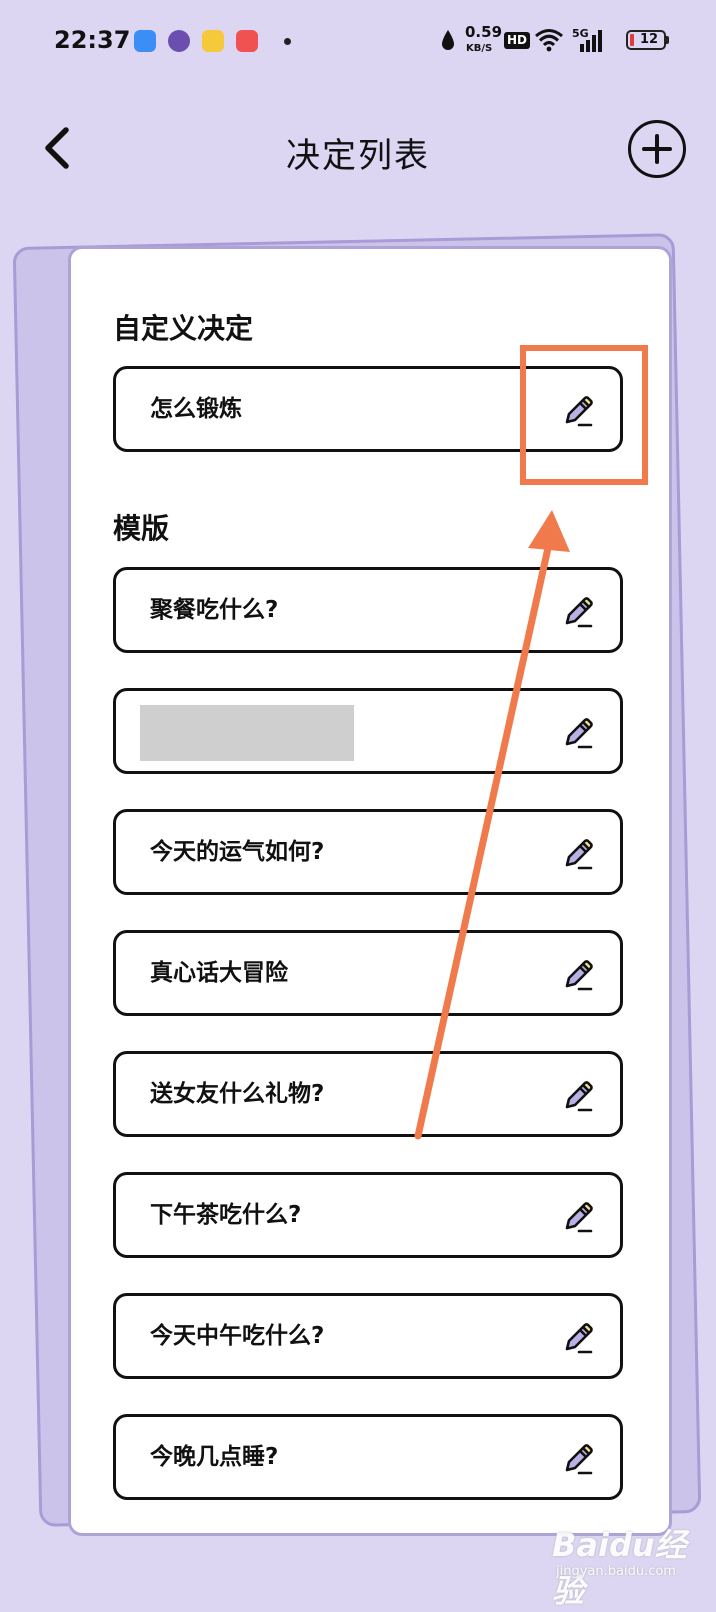  Describe the element at coordinates (616, 1571) in the screenshot. I see `watermark-url: jingyan.baidu.com` at that location.